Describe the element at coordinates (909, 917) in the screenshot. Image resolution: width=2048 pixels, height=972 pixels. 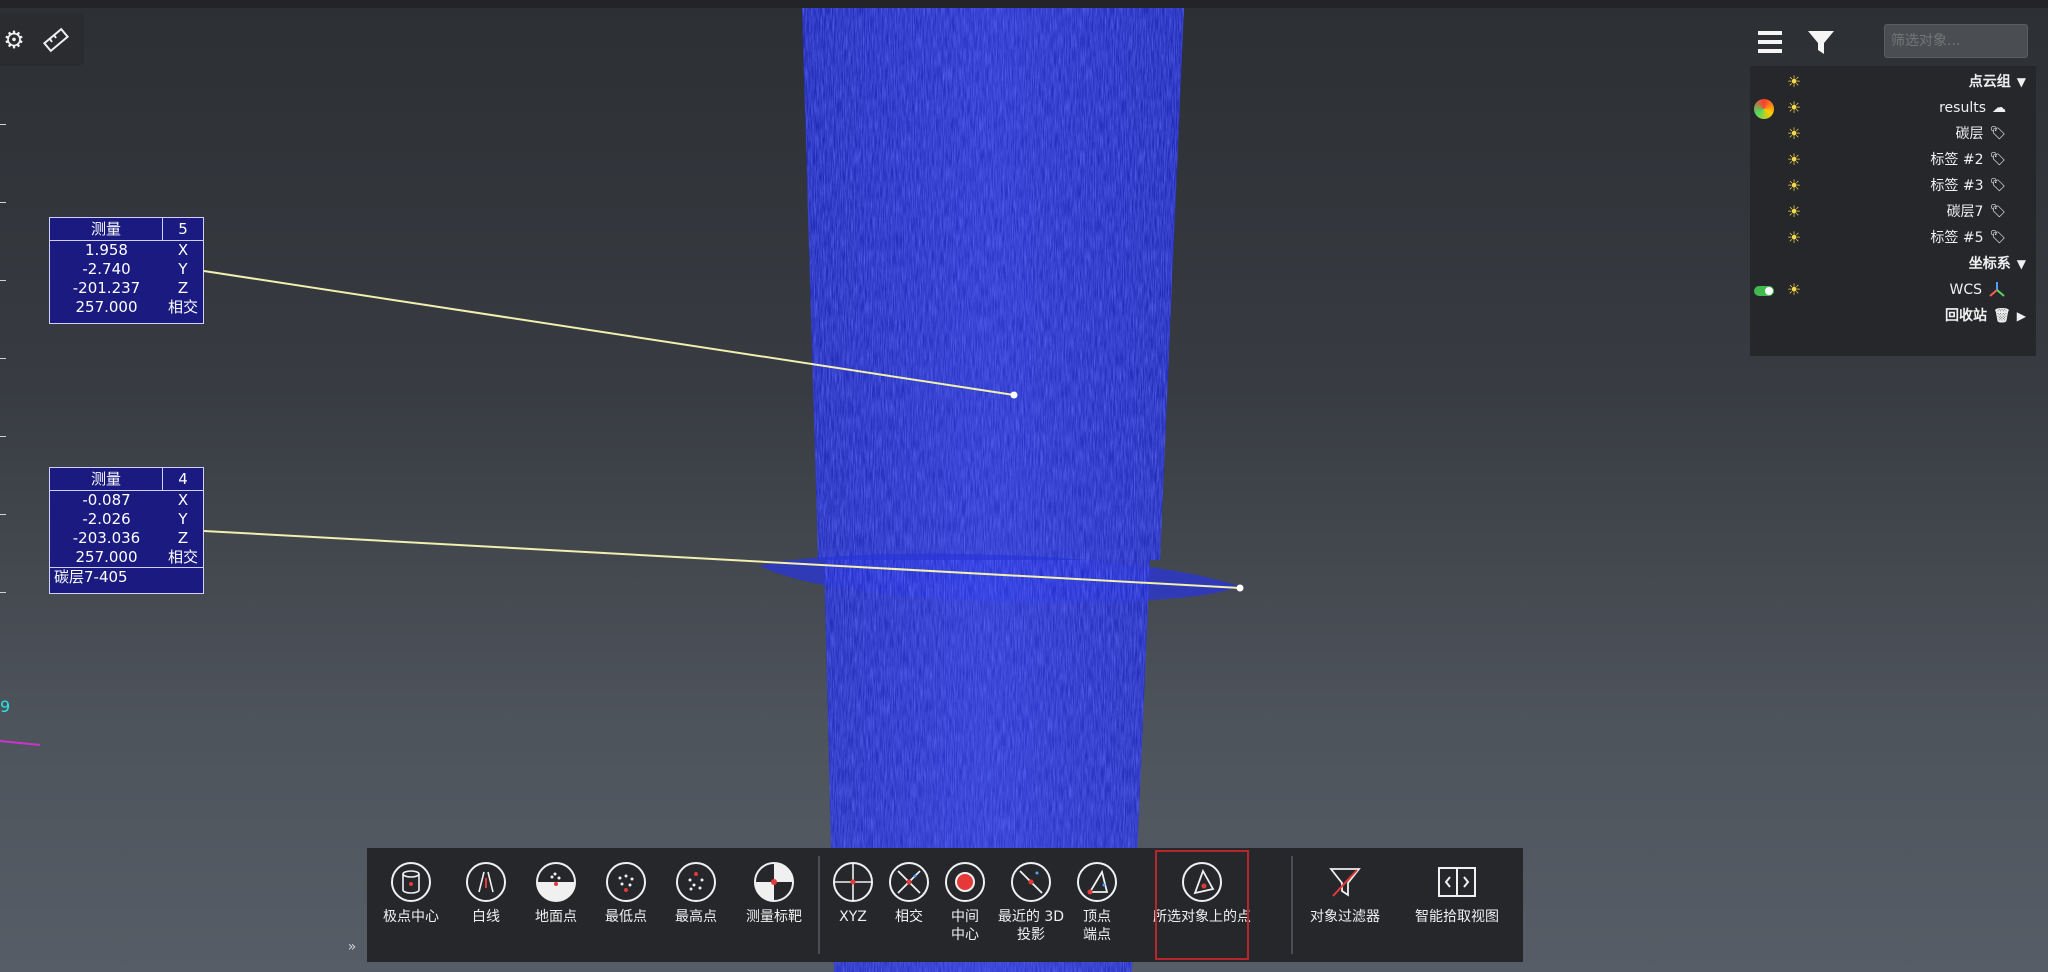
I see `button-label: 相交` at that location.